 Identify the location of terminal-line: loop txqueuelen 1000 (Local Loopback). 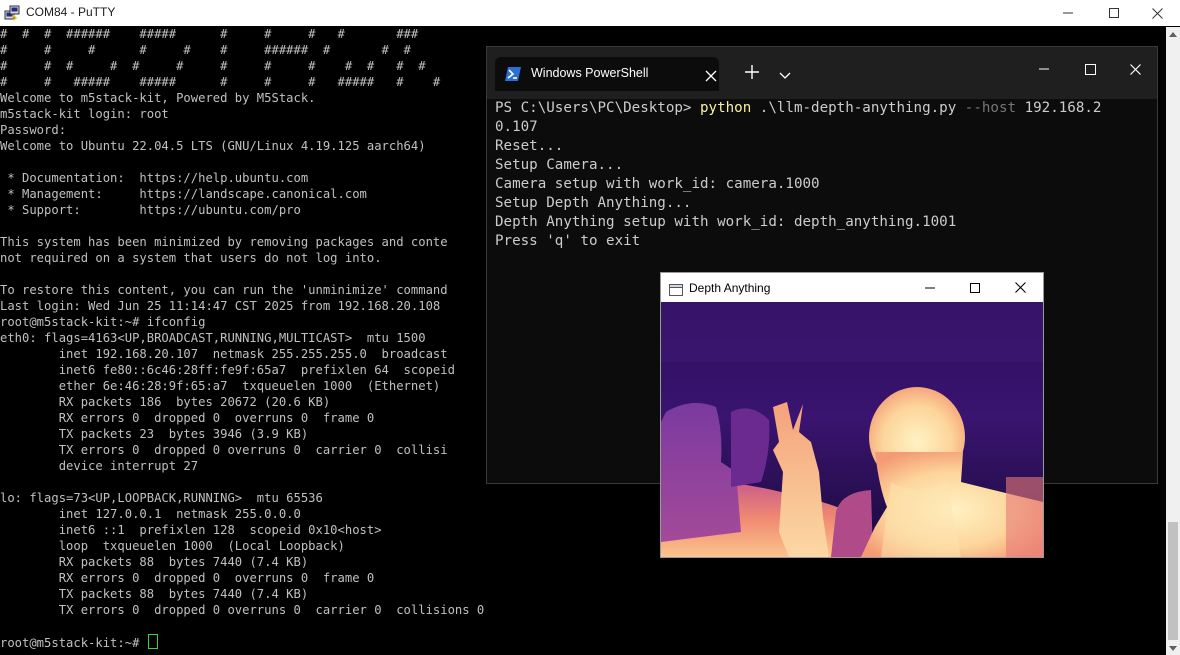
(172, 546).